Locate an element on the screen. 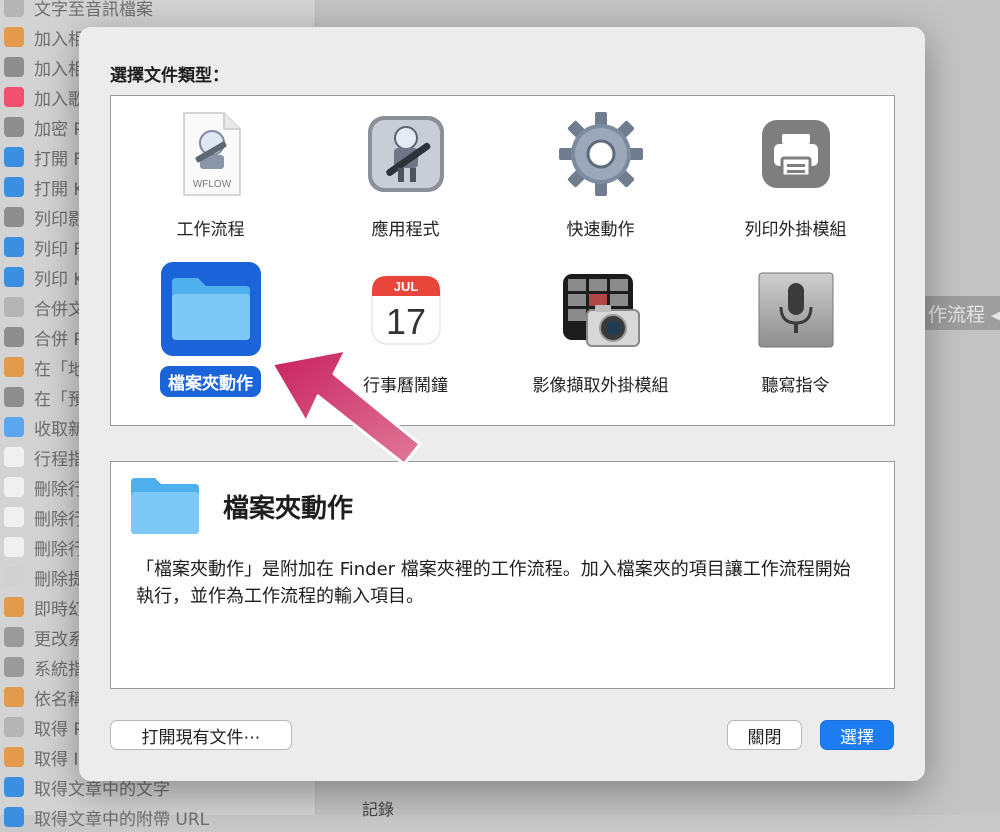 The height and width of the screenshot is (832, 1000). background-action-label: 合併 P is located at coordinates (59, 339).